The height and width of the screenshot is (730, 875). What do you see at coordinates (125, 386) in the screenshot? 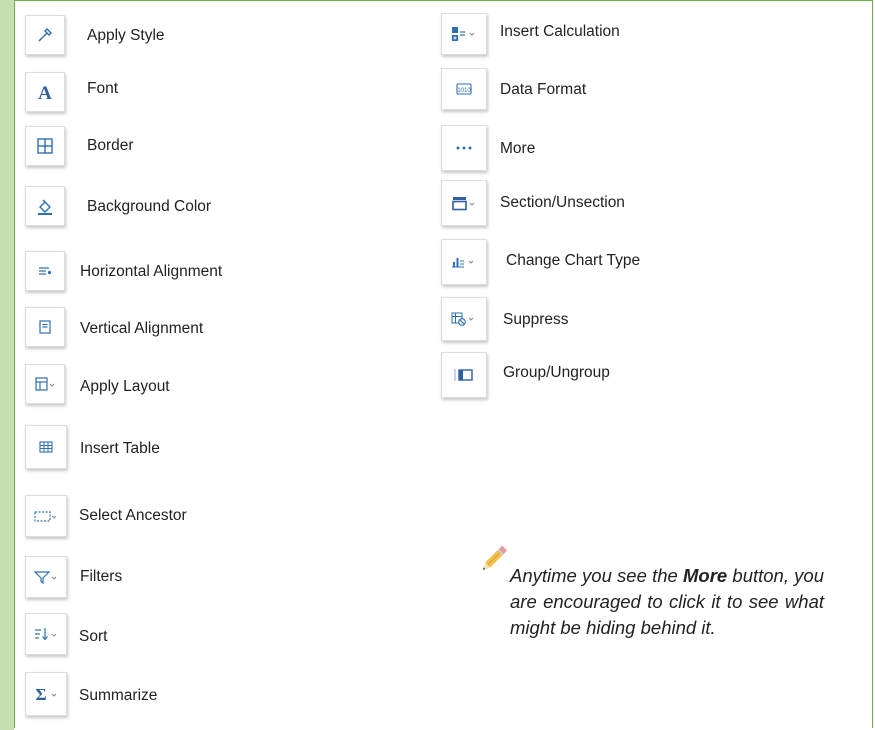
I see `apply-layout-label: Apply Layout` at bounding box center [125, 386].